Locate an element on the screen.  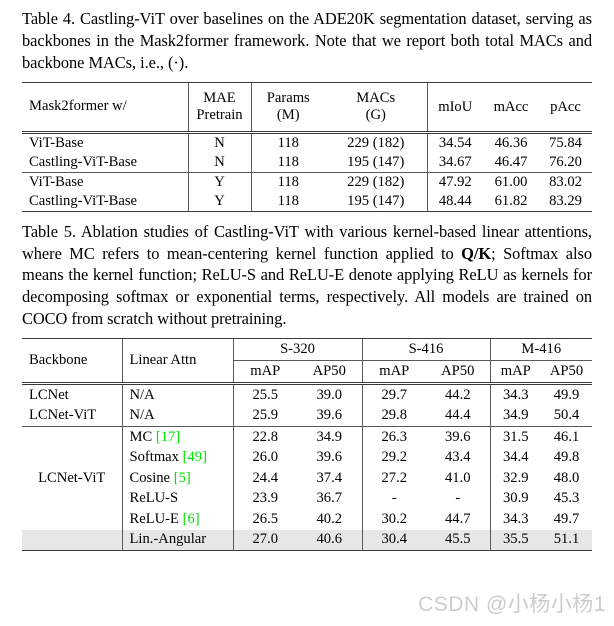
table4-cell-macc: 61.00 is located at coordinates (511, 181).